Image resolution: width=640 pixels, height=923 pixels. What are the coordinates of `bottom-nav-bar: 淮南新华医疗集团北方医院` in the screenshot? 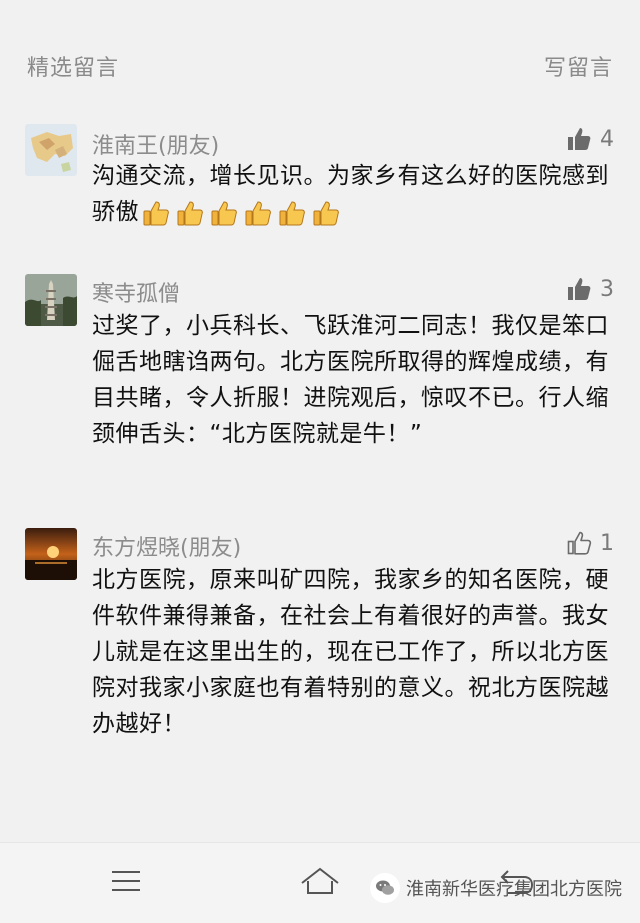 It's located at (320, 882).